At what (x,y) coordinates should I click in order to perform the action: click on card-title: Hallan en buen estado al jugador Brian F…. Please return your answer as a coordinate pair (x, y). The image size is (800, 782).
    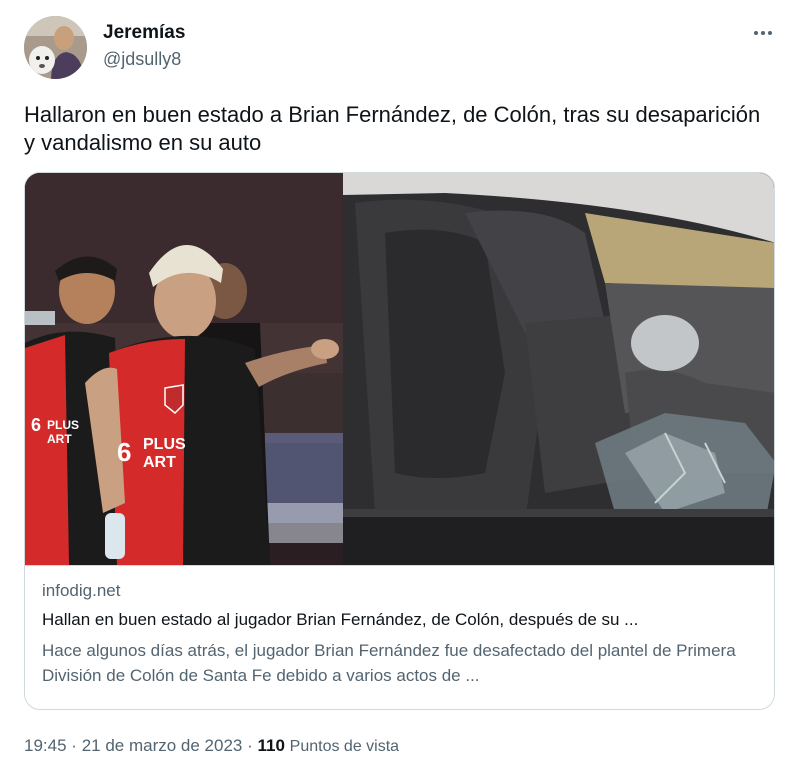
    Looking at the image, I should click on (340, 619).